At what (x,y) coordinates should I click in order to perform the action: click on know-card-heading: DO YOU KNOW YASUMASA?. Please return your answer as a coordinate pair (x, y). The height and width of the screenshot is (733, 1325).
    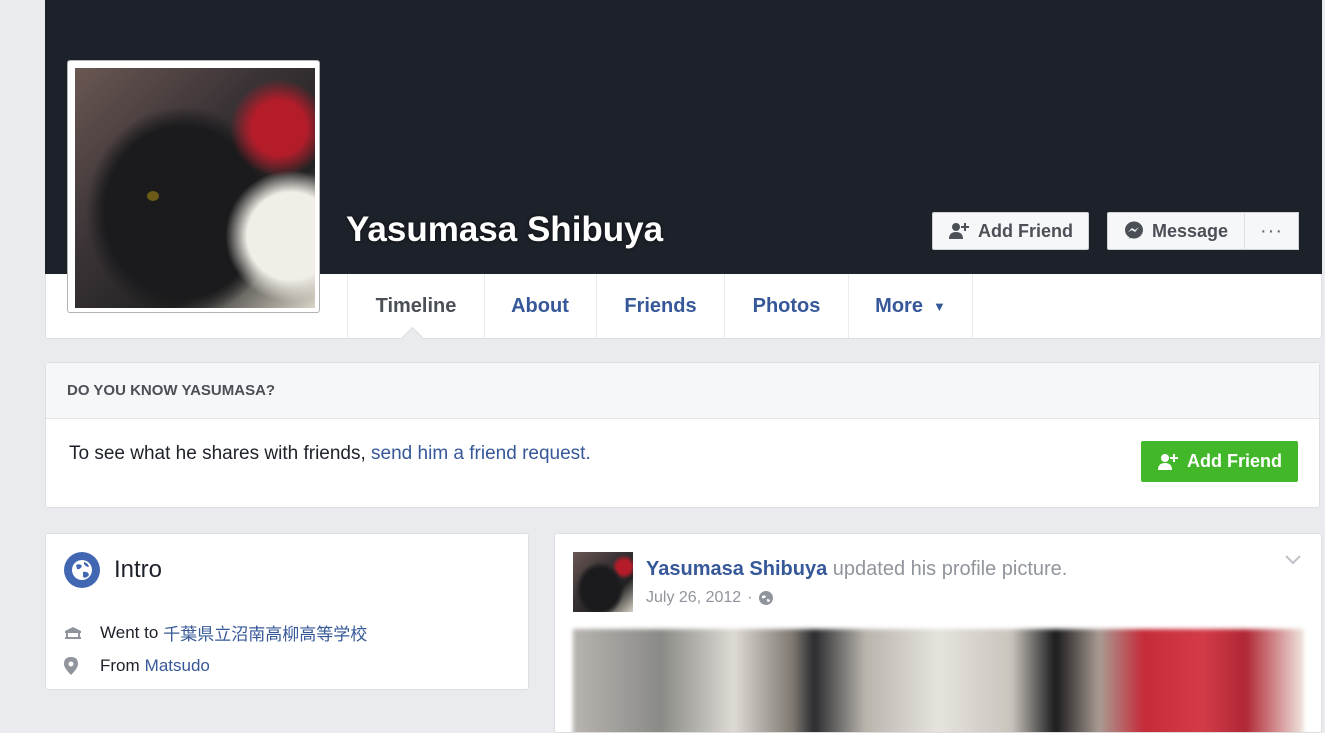
    Looking at the image, I should click on (682, 391).